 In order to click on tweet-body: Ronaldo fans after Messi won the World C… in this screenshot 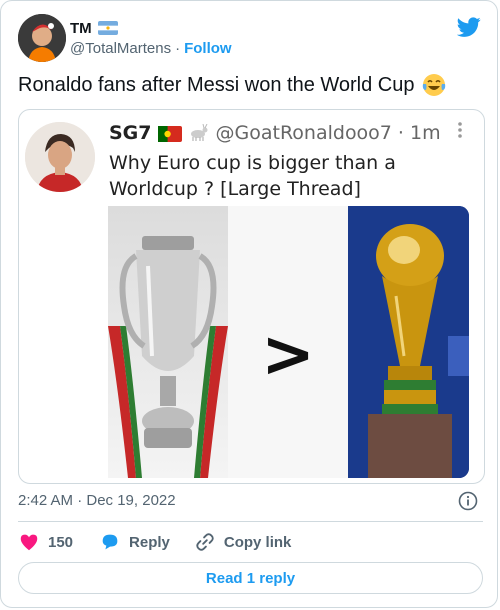, I will do `click(216, 85)`.